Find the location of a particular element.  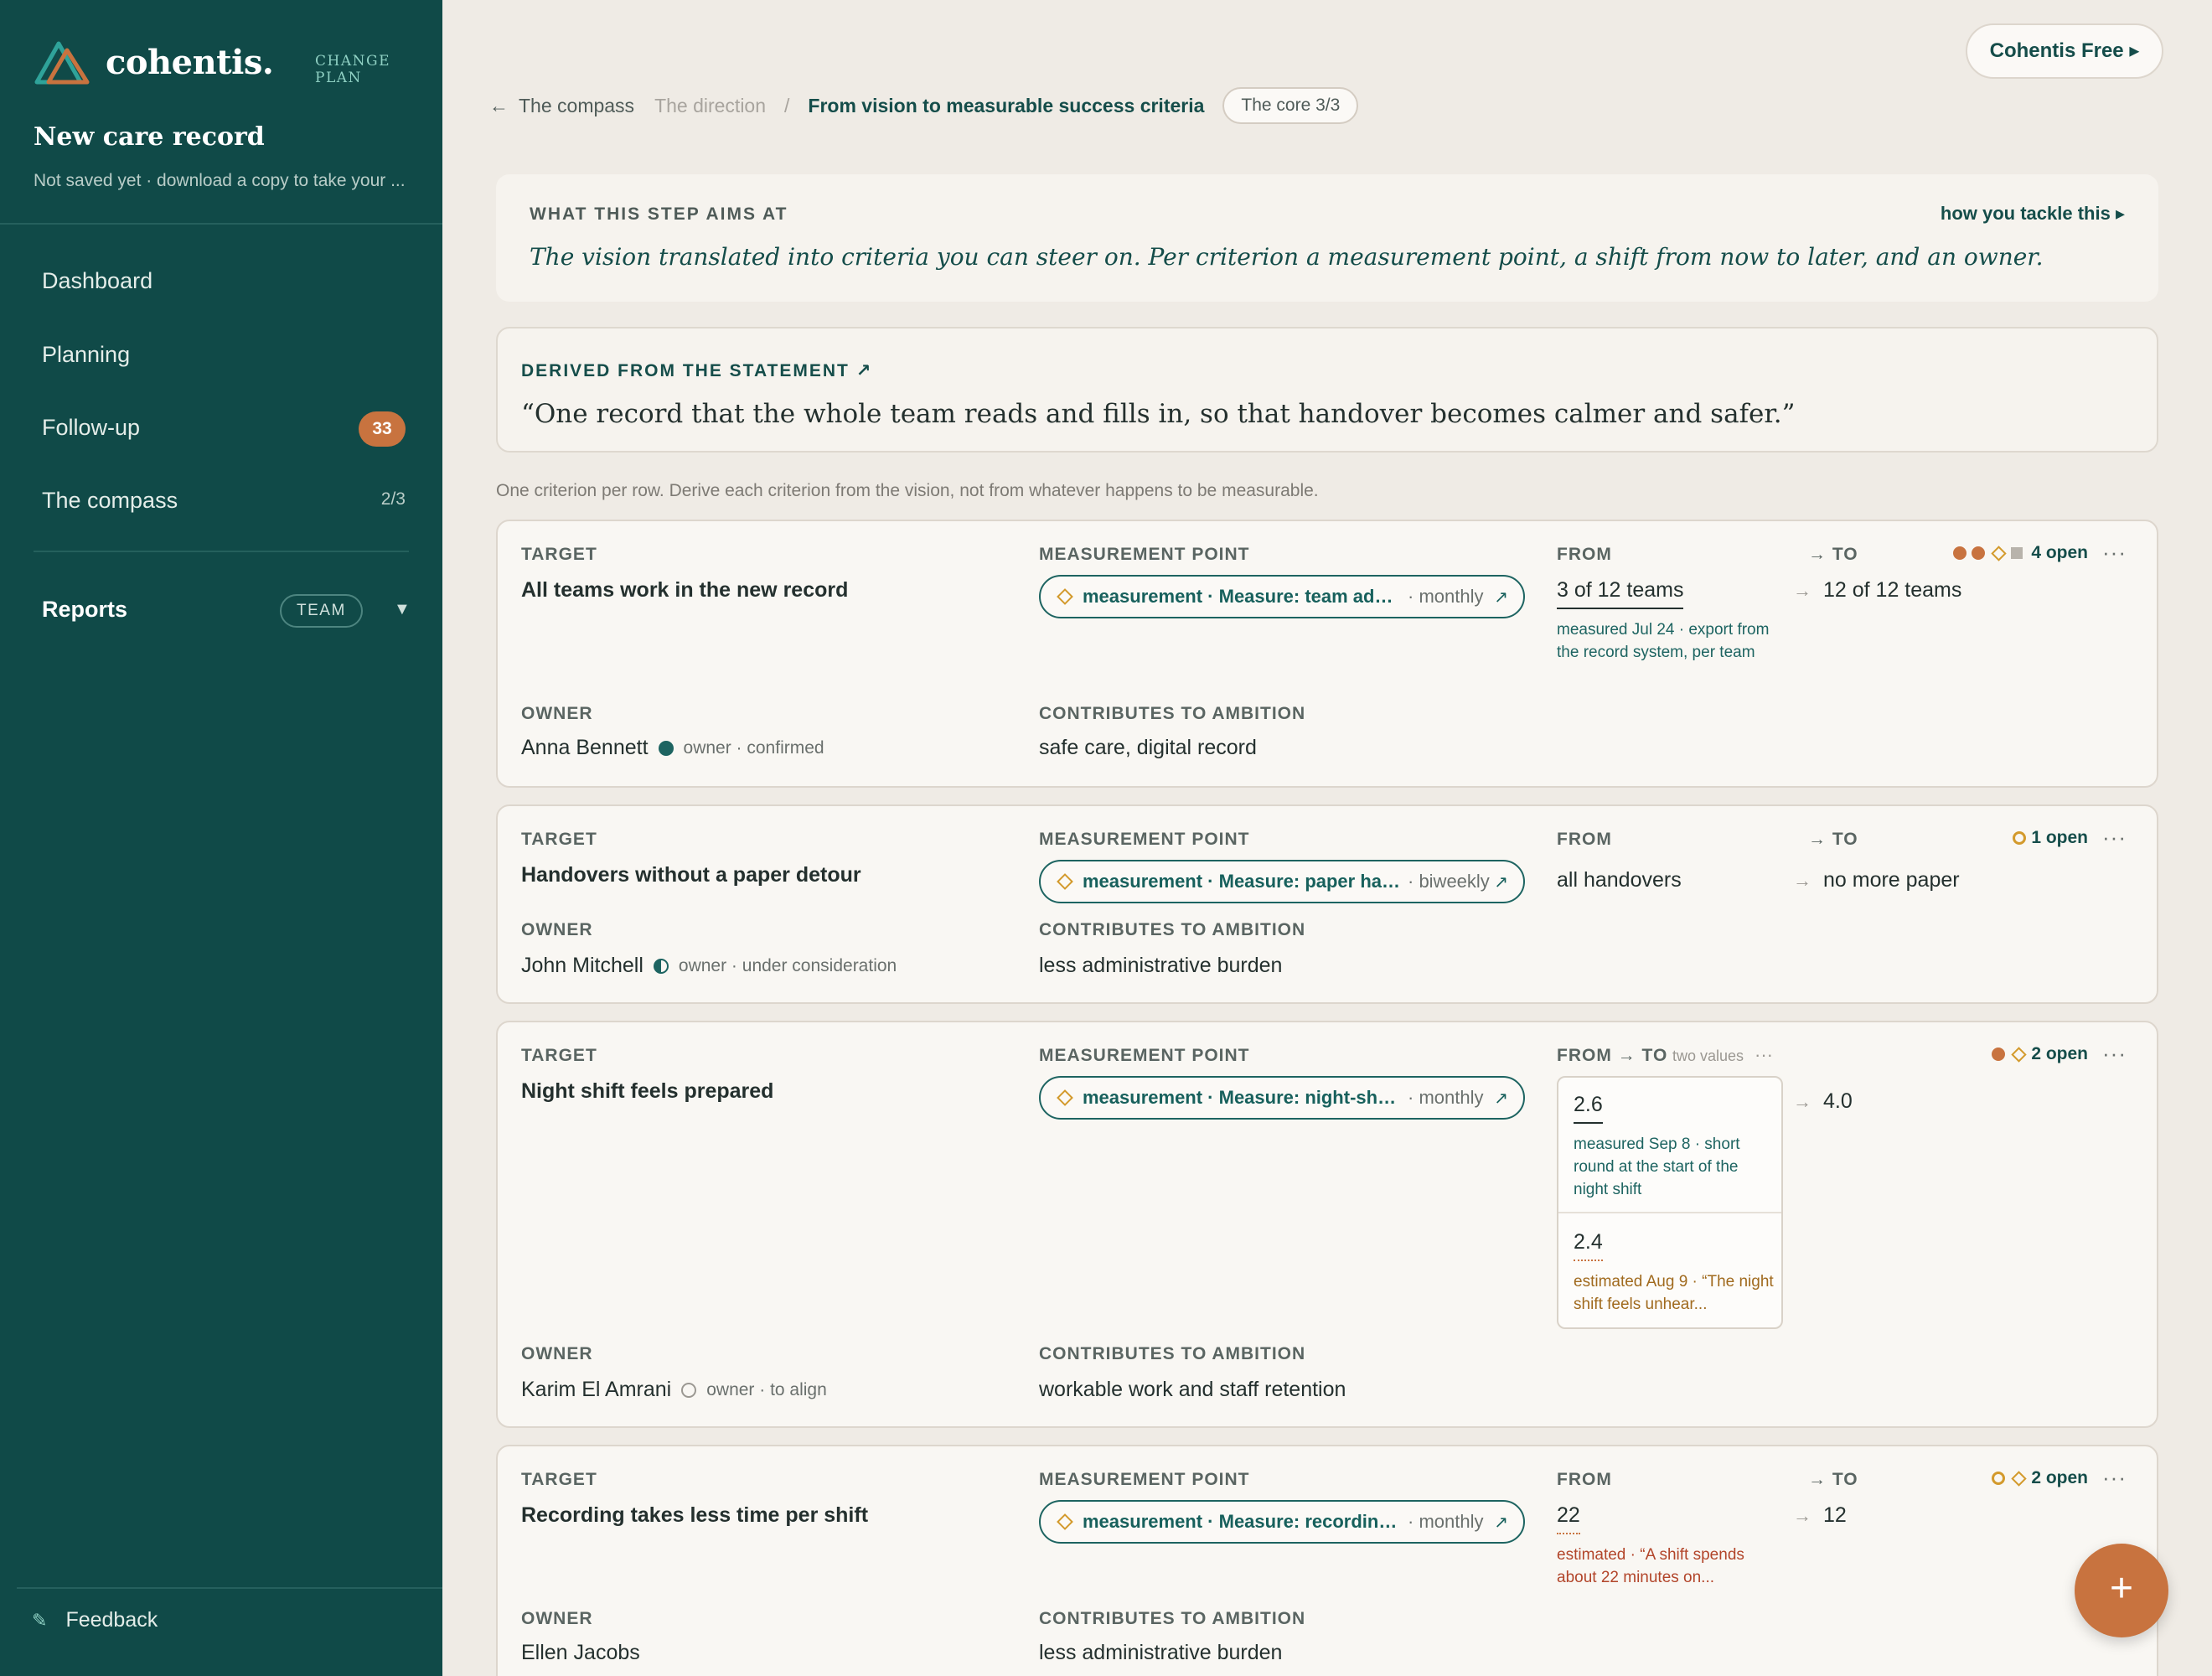

sidebar-item-followup: Follow-up is located at coordinates (91, 428).